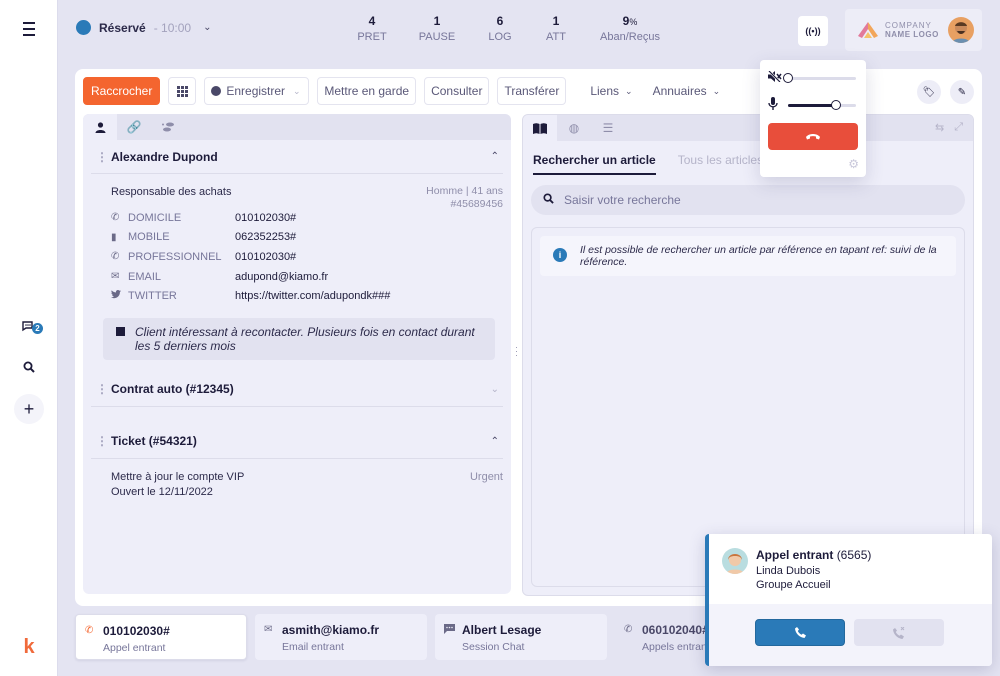 The height and width of the screenshot is (676, 1000). Describe the element at coordinates (899, 632) in the screenshot. I see `reject-call-button` at that location.